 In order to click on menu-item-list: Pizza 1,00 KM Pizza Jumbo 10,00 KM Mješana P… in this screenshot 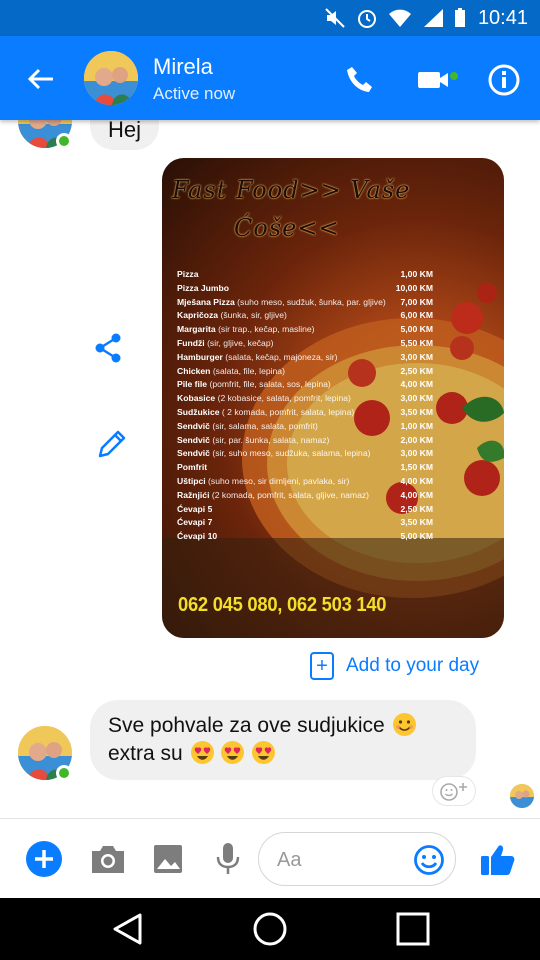, I will do `click(305, 406)`.